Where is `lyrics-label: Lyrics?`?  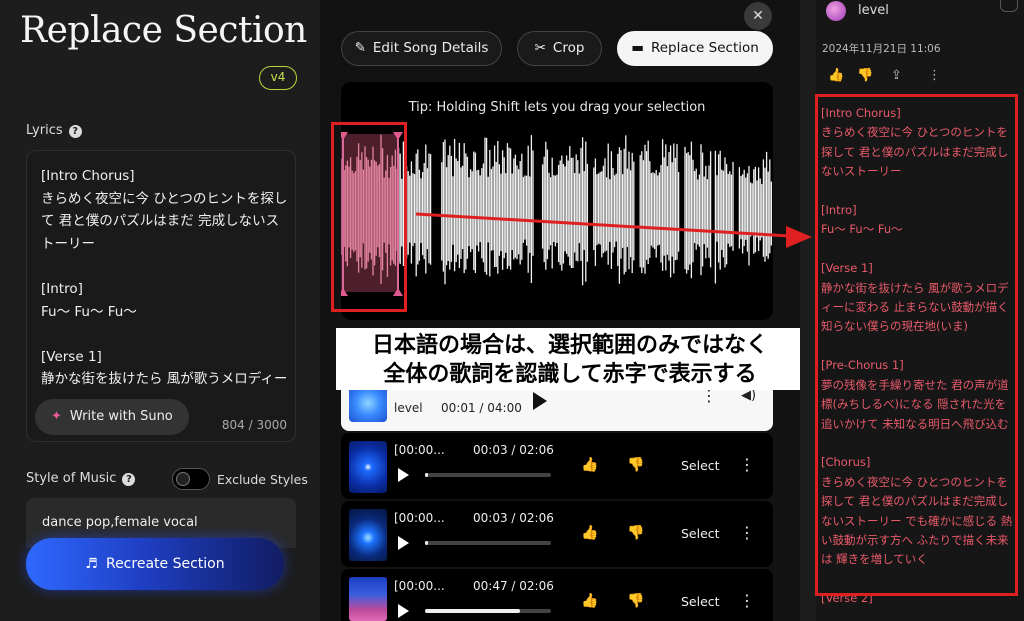 lyrics-label: Lyrics? is located at coordinates (54, 130).